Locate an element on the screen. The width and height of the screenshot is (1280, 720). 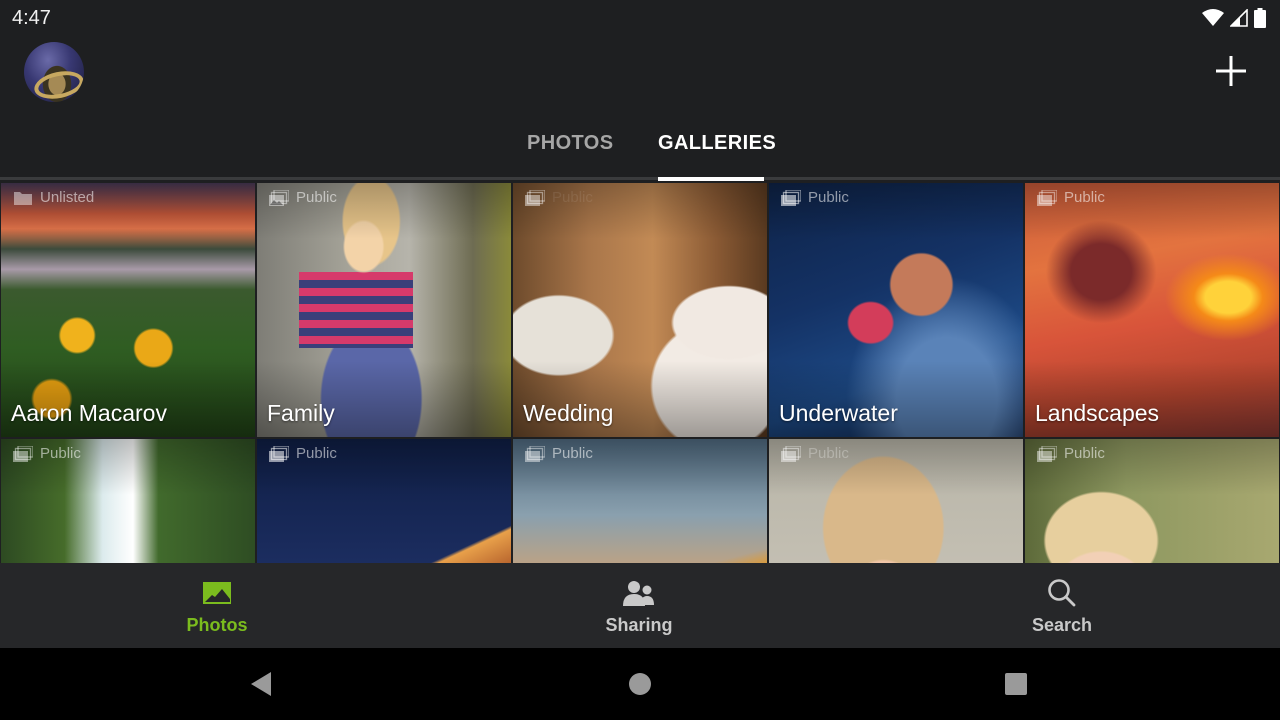
tab-photos: PHOTOS is located at coordinates (570, 143).